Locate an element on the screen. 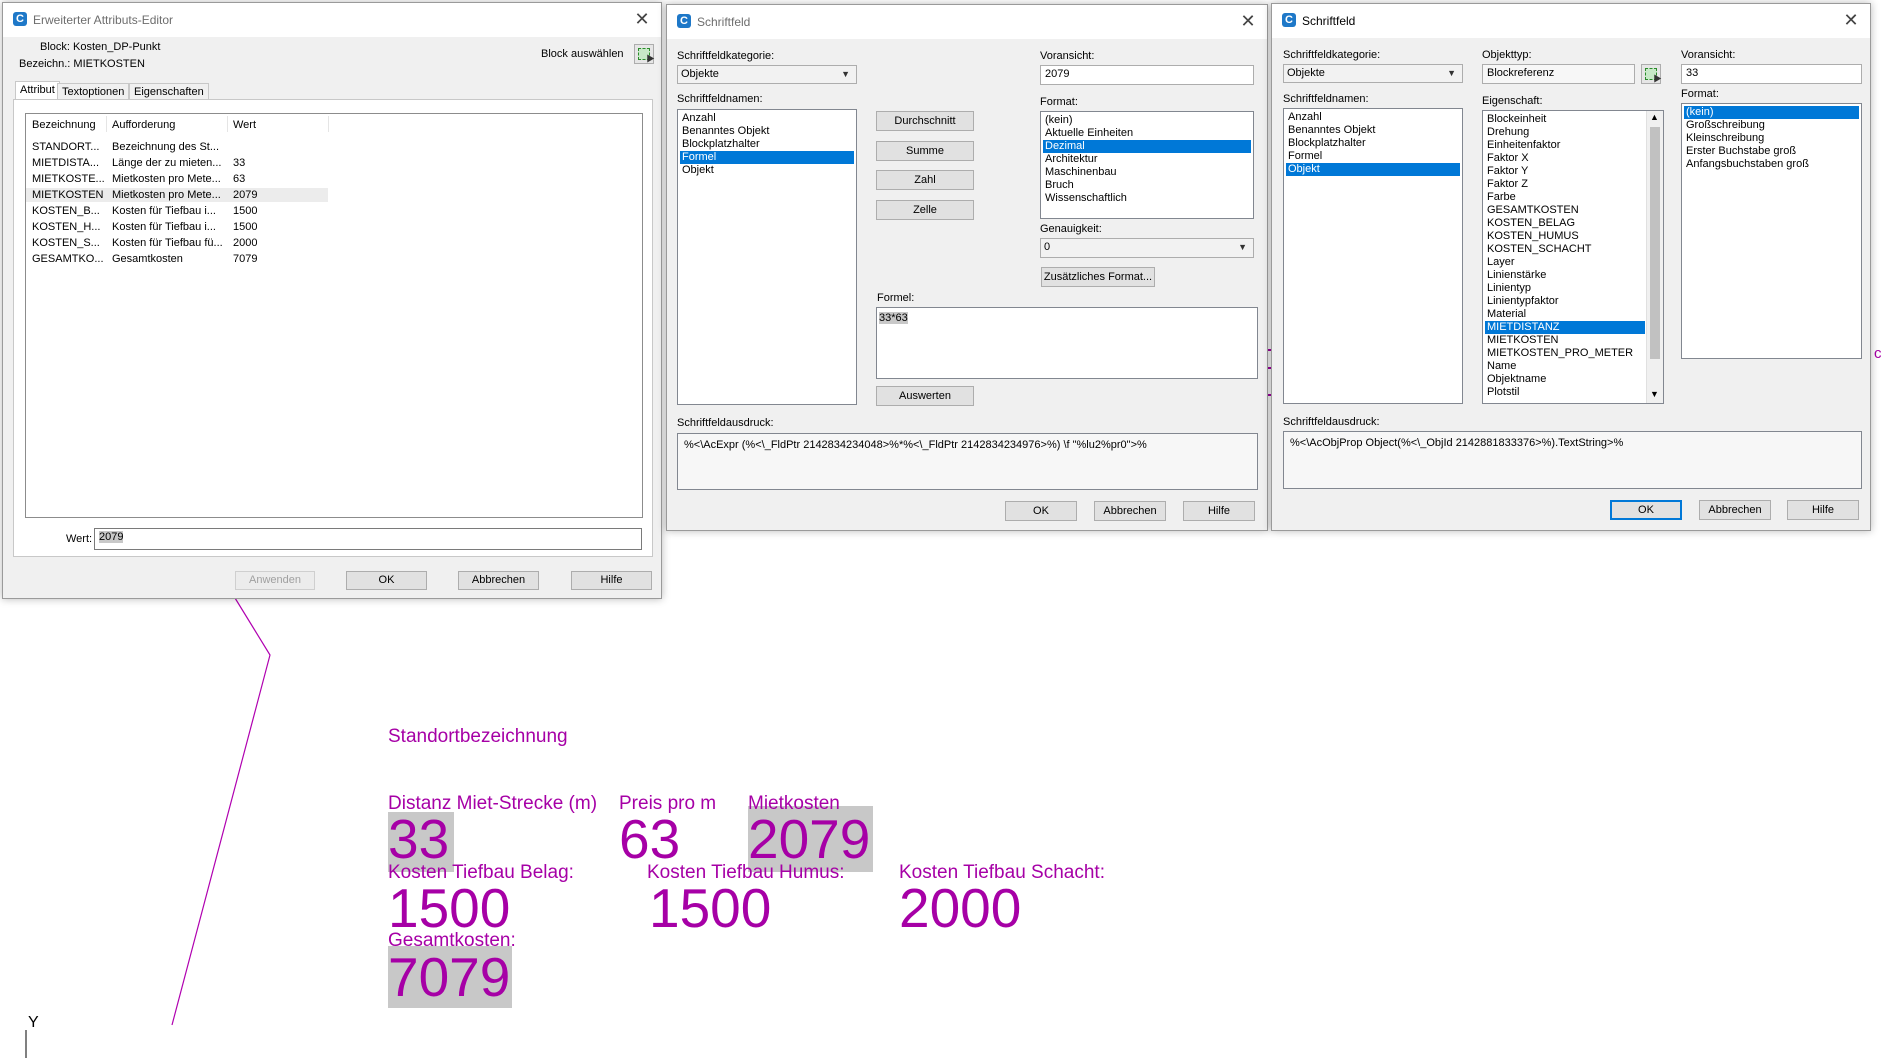 This screenshot has width=1886, height=1058. tab-eigenschaften: Eigenschaften is located at coordinates (169, 91).